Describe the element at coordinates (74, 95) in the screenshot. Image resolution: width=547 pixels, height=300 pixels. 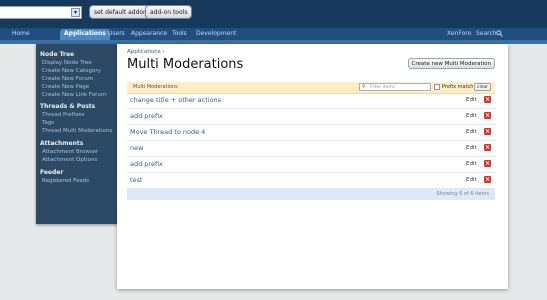
I see `sidebar-item-create-link-forum: Create New Link Forum` at that location.